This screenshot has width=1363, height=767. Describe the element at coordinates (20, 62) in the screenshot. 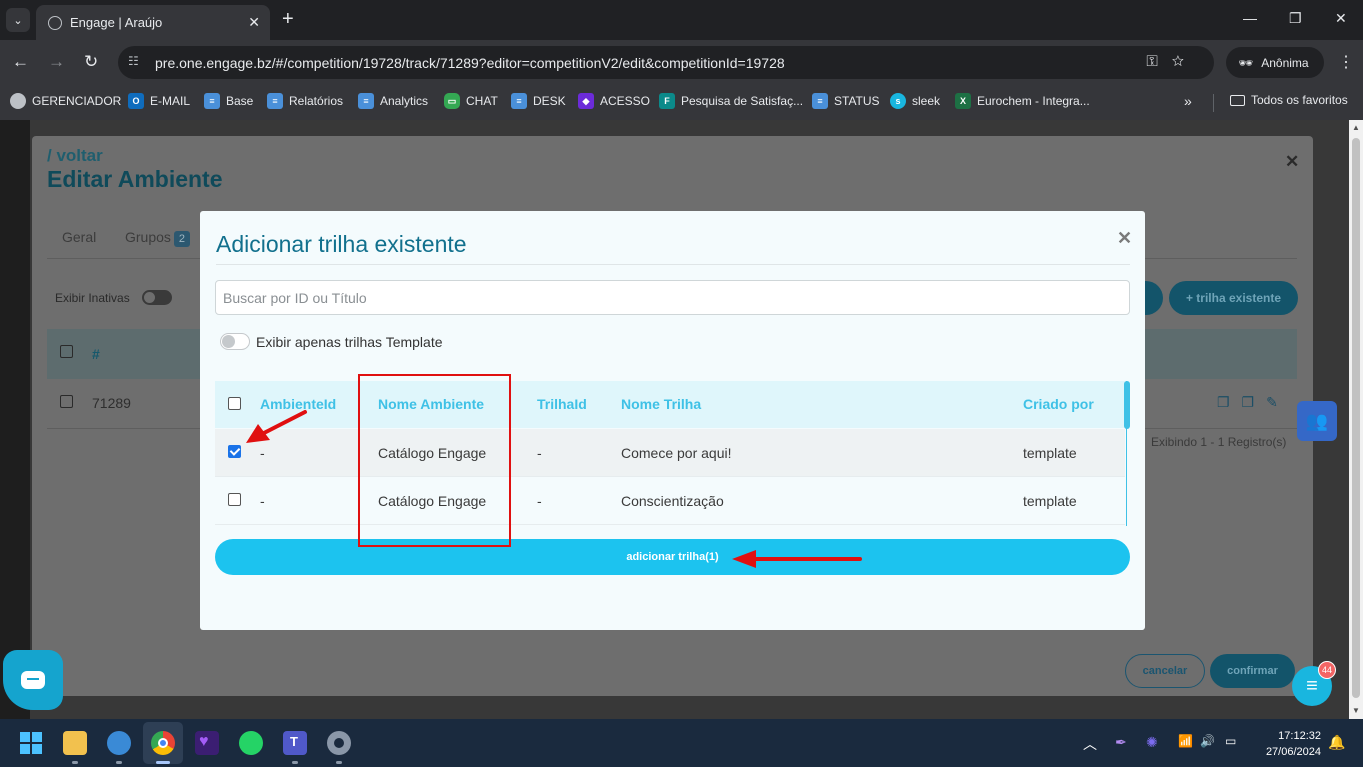

I see `back-icon: ←` at that location.